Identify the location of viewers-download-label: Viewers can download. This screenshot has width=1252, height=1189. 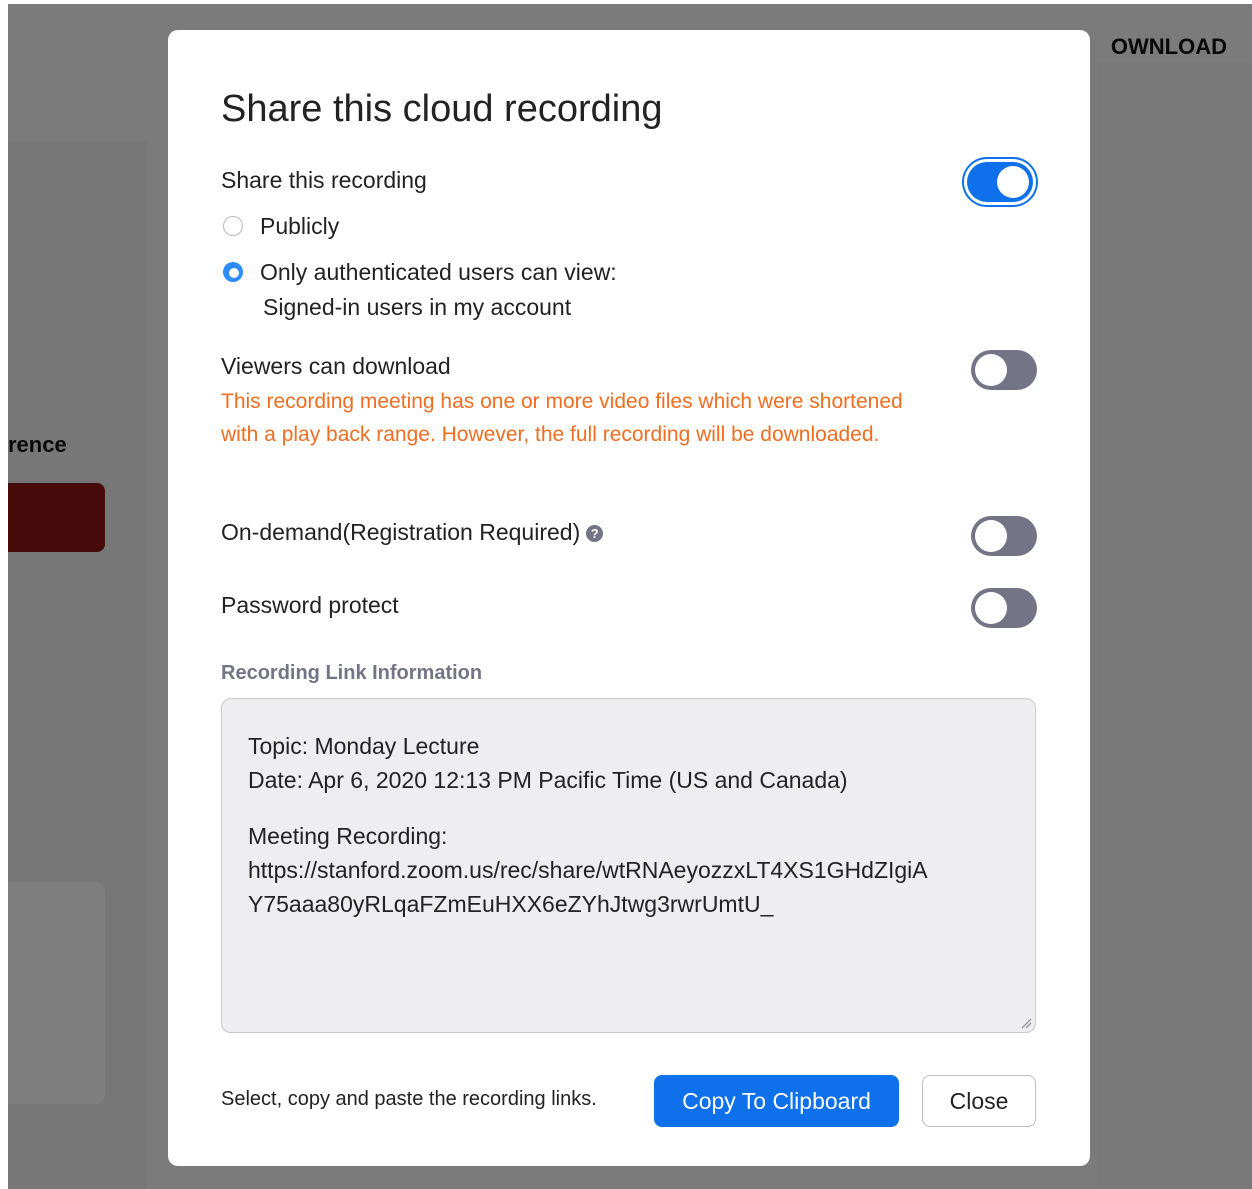
(336, 366).